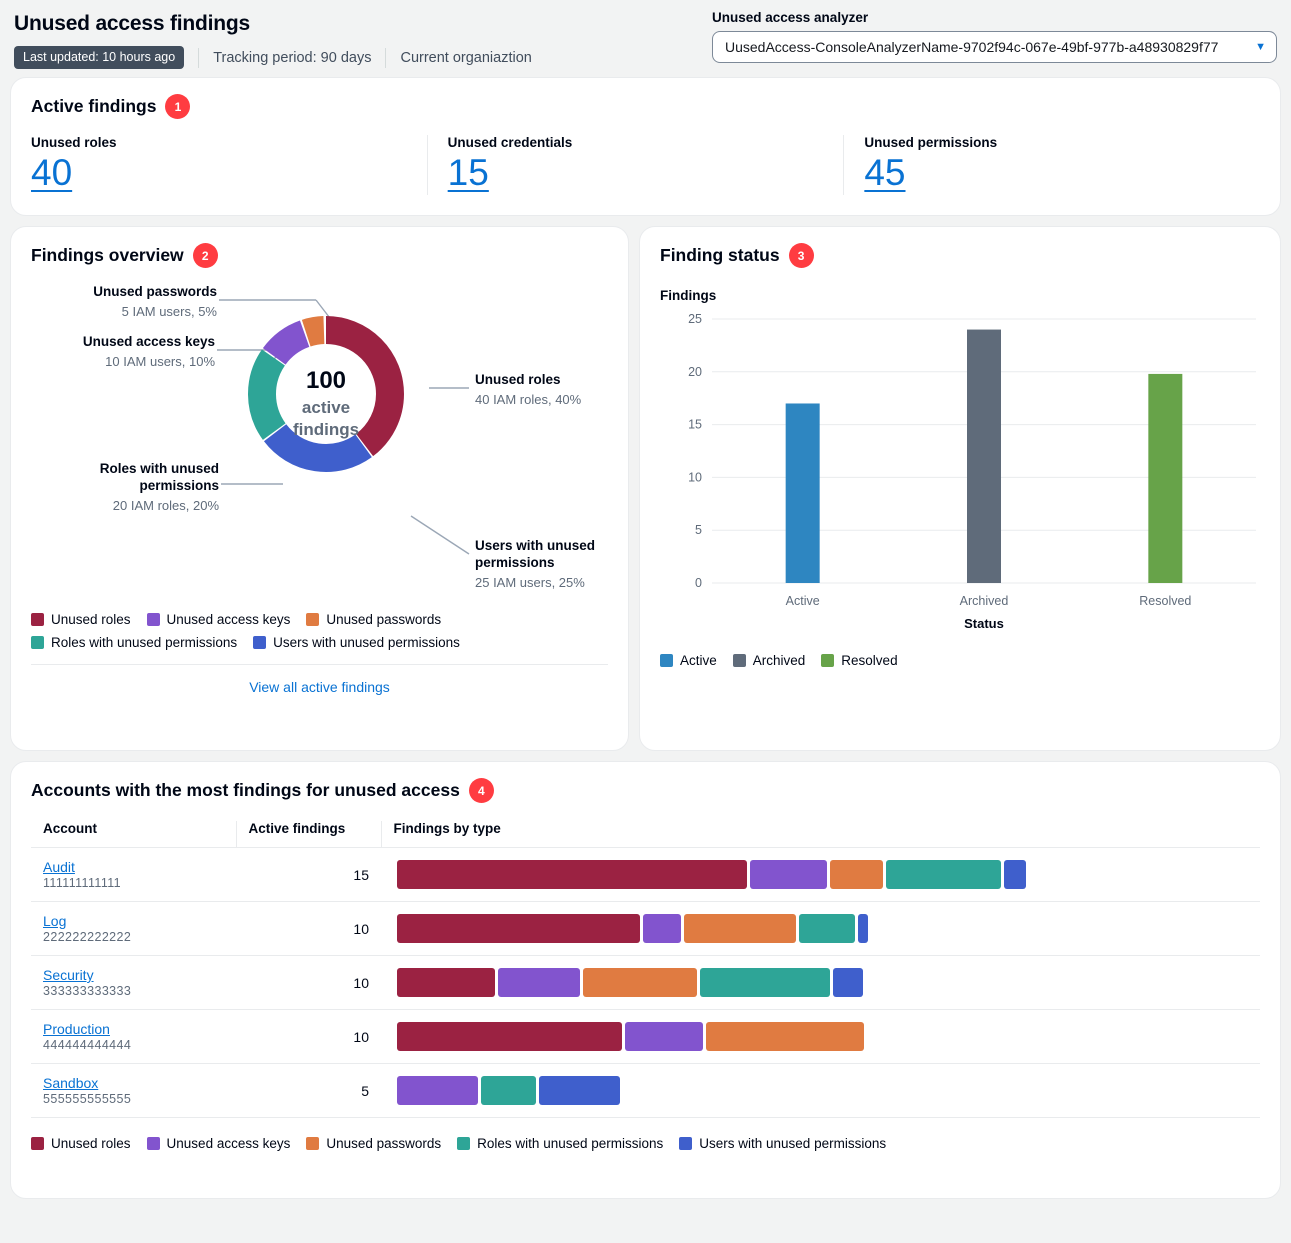 The image size is (1291, 1243). I want to click on callout-sub: 5 IAM users, 5%, so click(169, 311).